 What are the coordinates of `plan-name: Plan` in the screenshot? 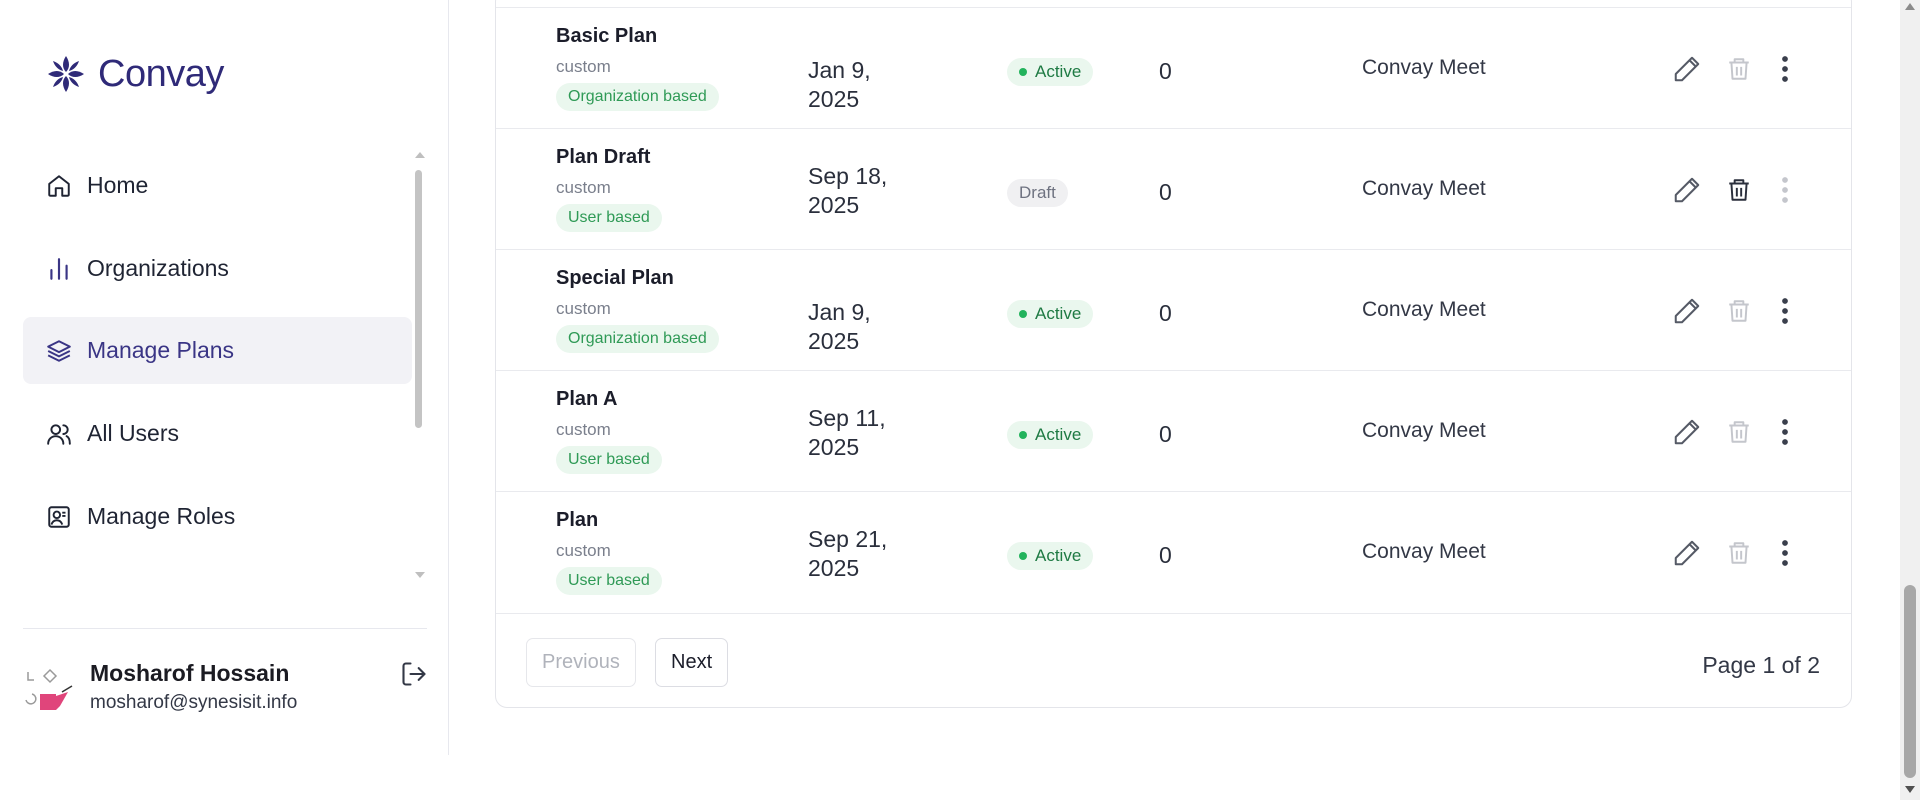 It's located at (577, 520).